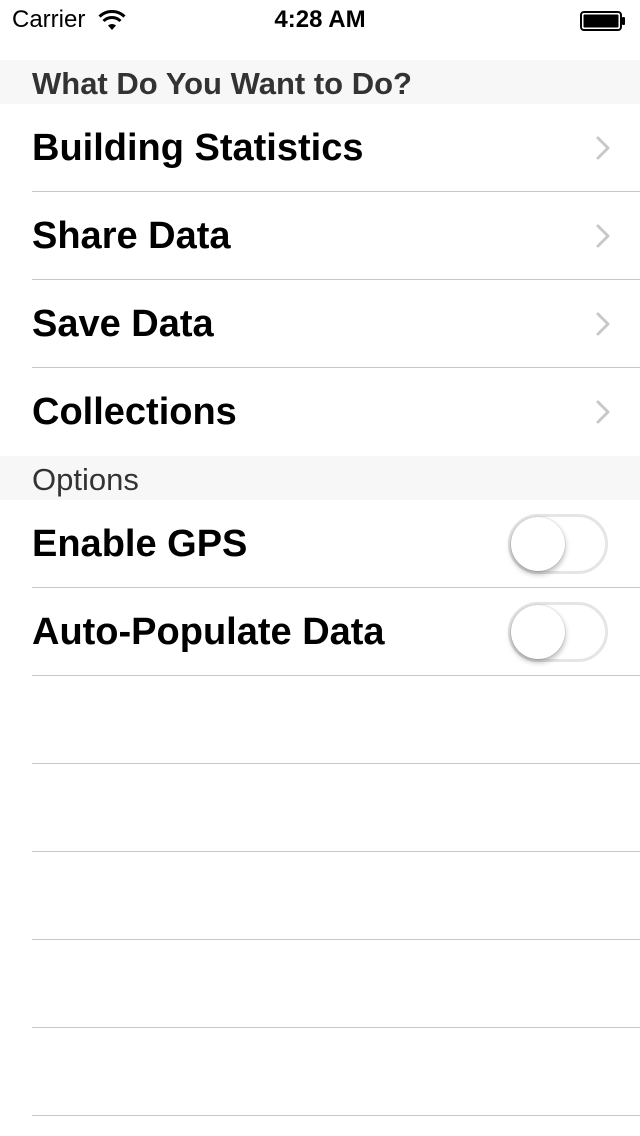 The height and width of the screenshot is (1136, 640). What do you see at coordinates (320, 544) in the screenshot?
I see `row-enable-gps: Enable GPS` at bounding box center [320, 544].